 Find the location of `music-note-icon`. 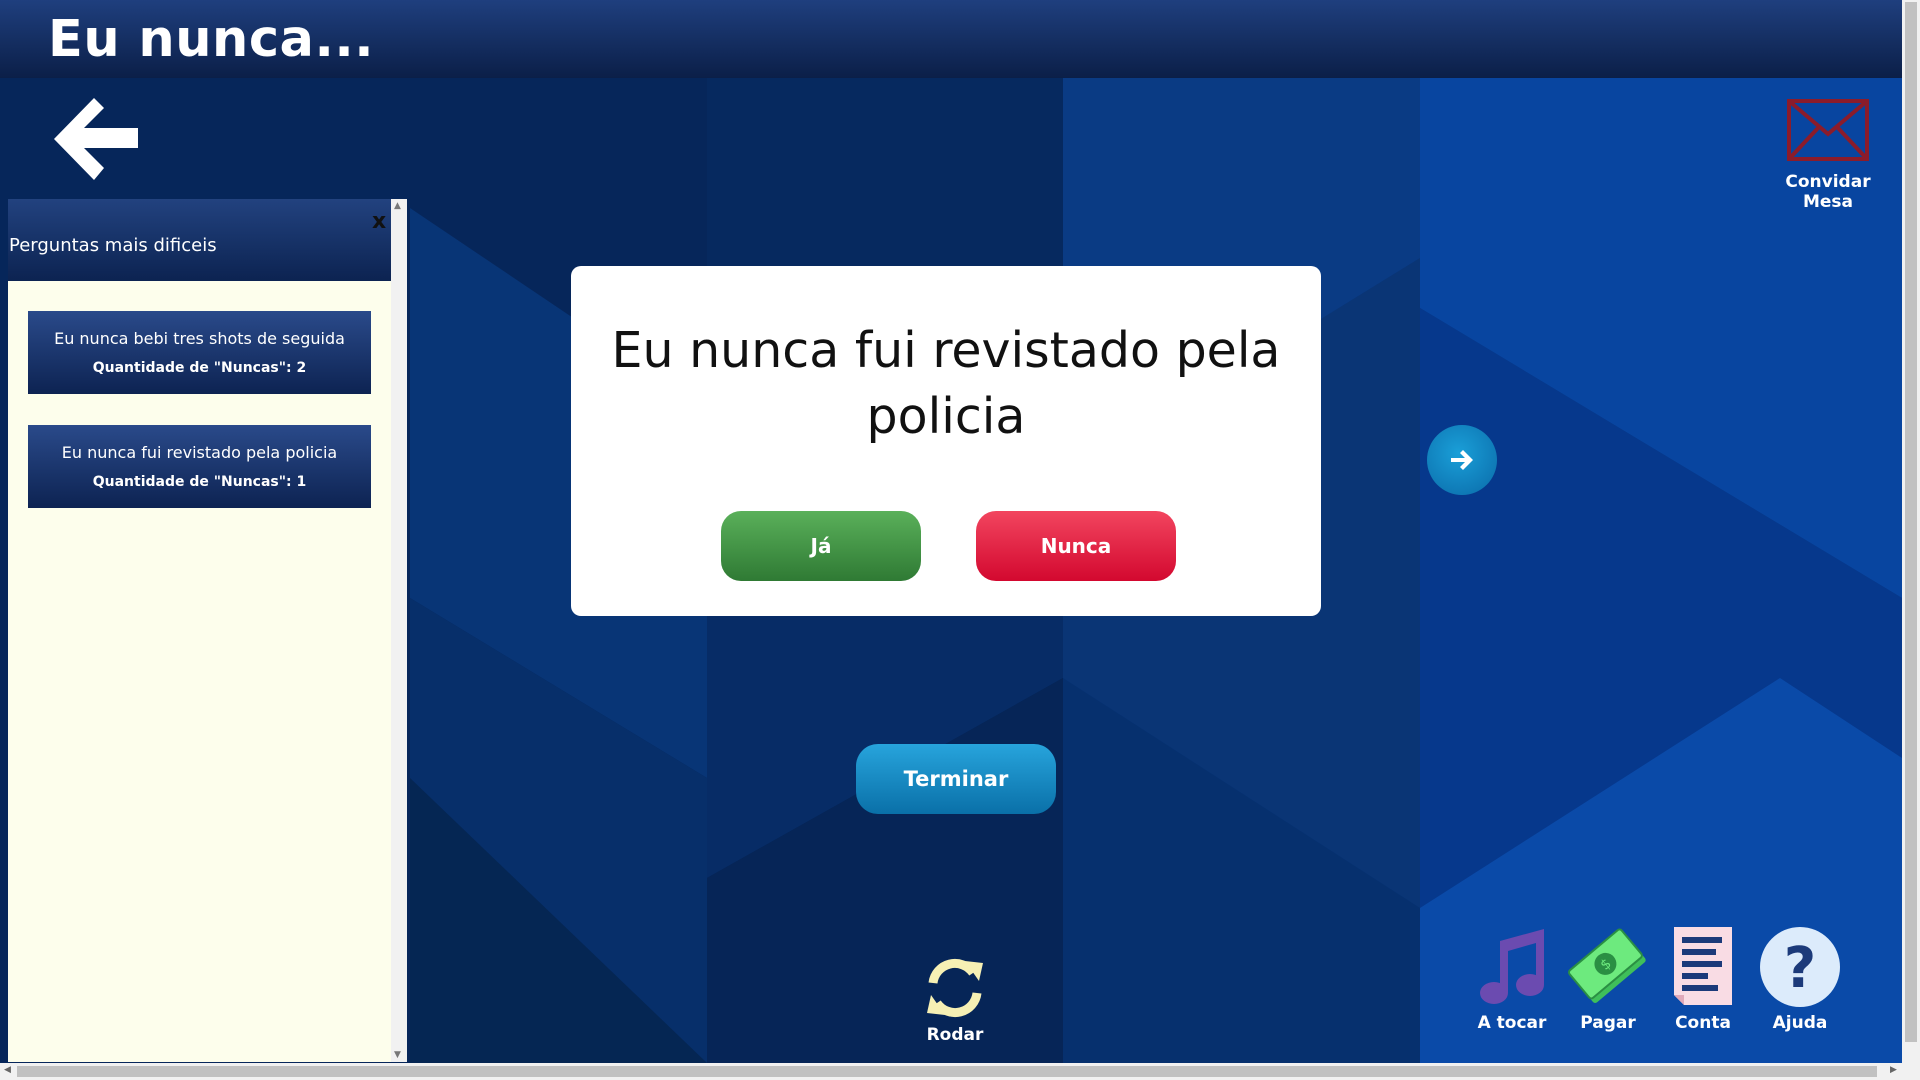

music-note-icon is located at coordinates (1512, 966).